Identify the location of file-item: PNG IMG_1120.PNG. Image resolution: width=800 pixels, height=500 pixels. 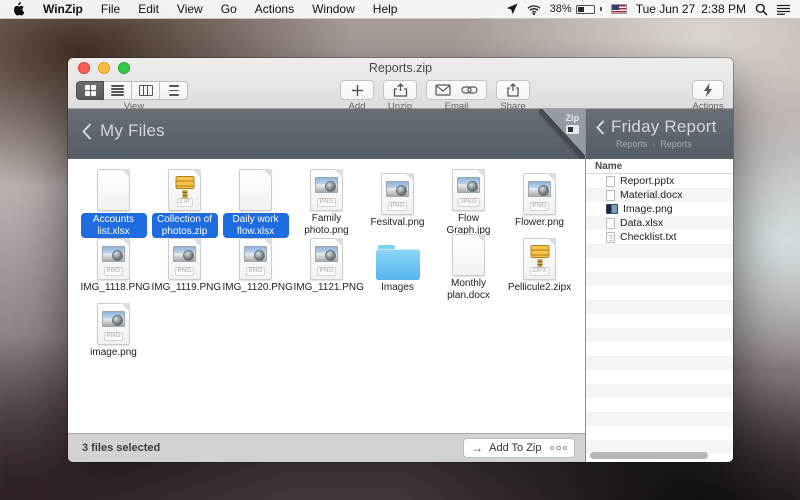
(256, 266).